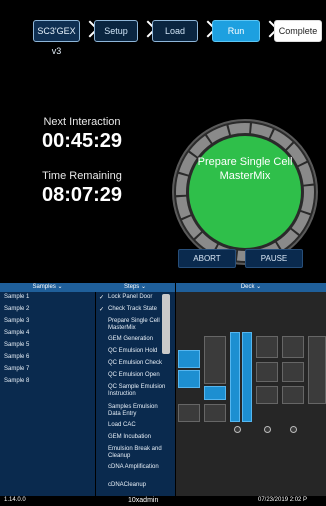 This screenshot has height=506, width=326. I want to click on workflow-bar: SC3'GEX v3 Setup Load Run Complete, so click(163, 30).